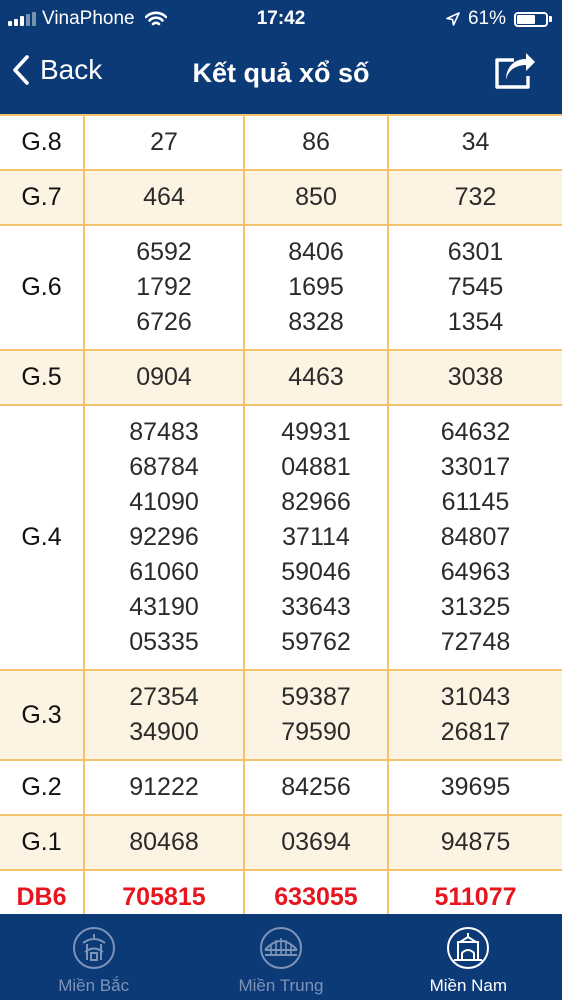 This screenshot has width=562, height=1000. What do you see at coordinates (475, 842) in the screenshot?
I see `winning-number: 94875` at bounding box center [475, 842].